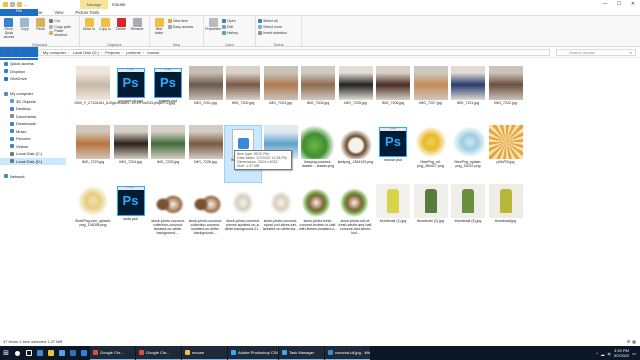  What do you see at coordinates (58, 12) in the screenshot?
I see `tab-view: View` at bounding box center [58, 12].